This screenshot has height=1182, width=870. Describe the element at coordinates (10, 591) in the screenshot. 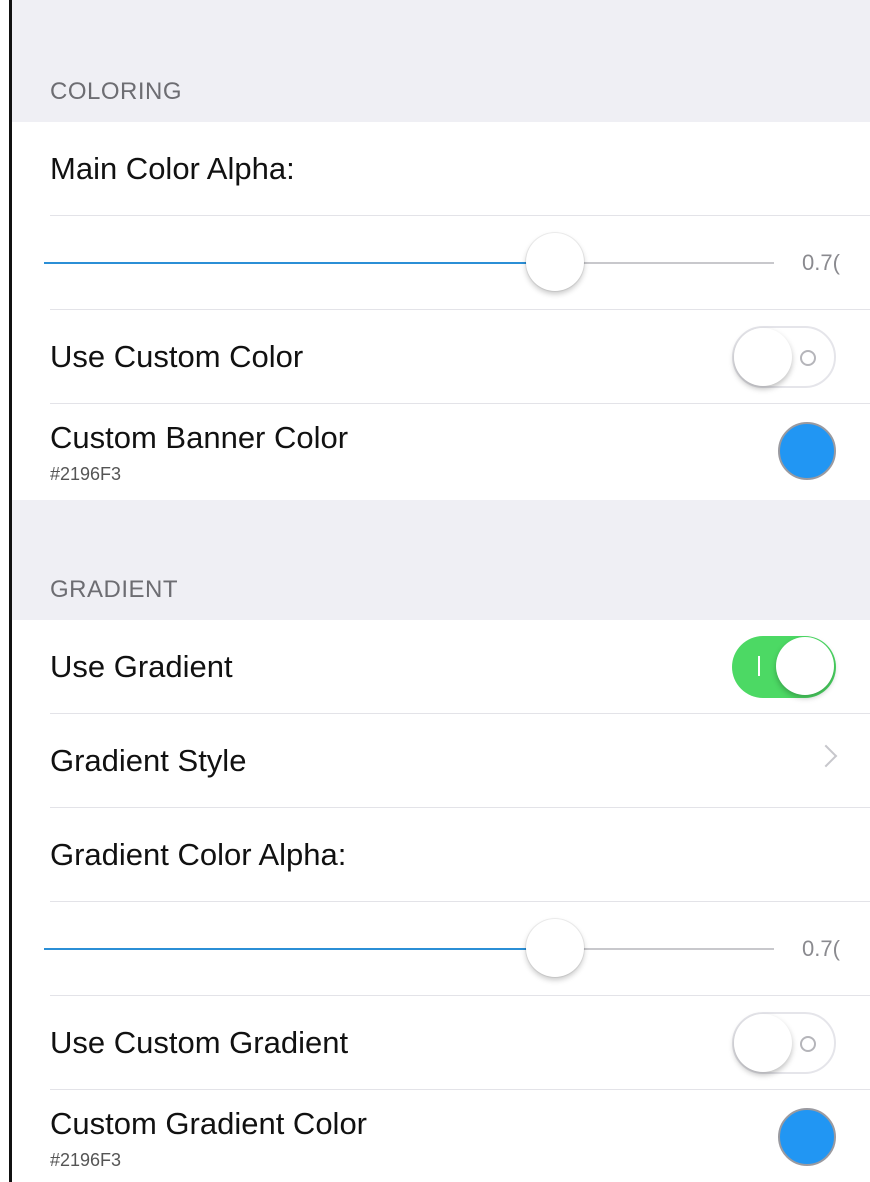

I see `window-border` at that location.